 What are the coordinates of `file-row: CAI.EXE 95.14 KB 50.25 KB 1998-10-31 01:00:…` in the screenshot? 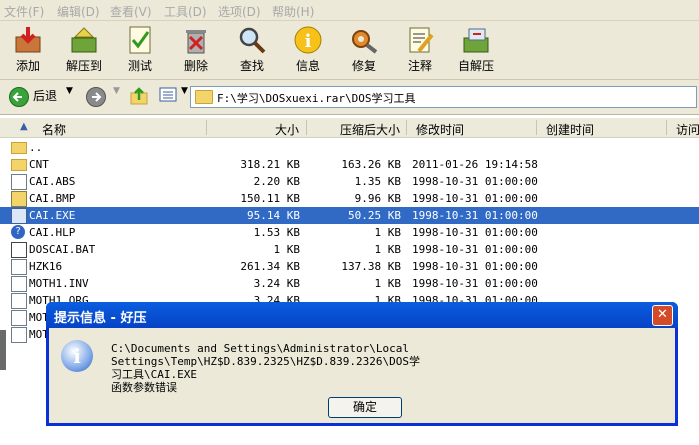 It's located at (349, 215).